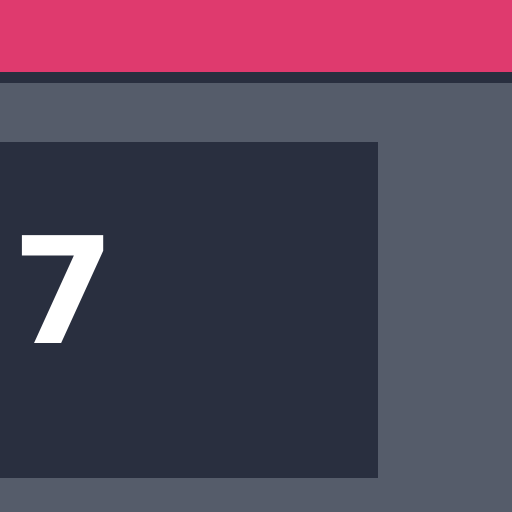  Describe the element at coordinates (63, 292) in the screenshot. I see `main-value: 7` at that location.